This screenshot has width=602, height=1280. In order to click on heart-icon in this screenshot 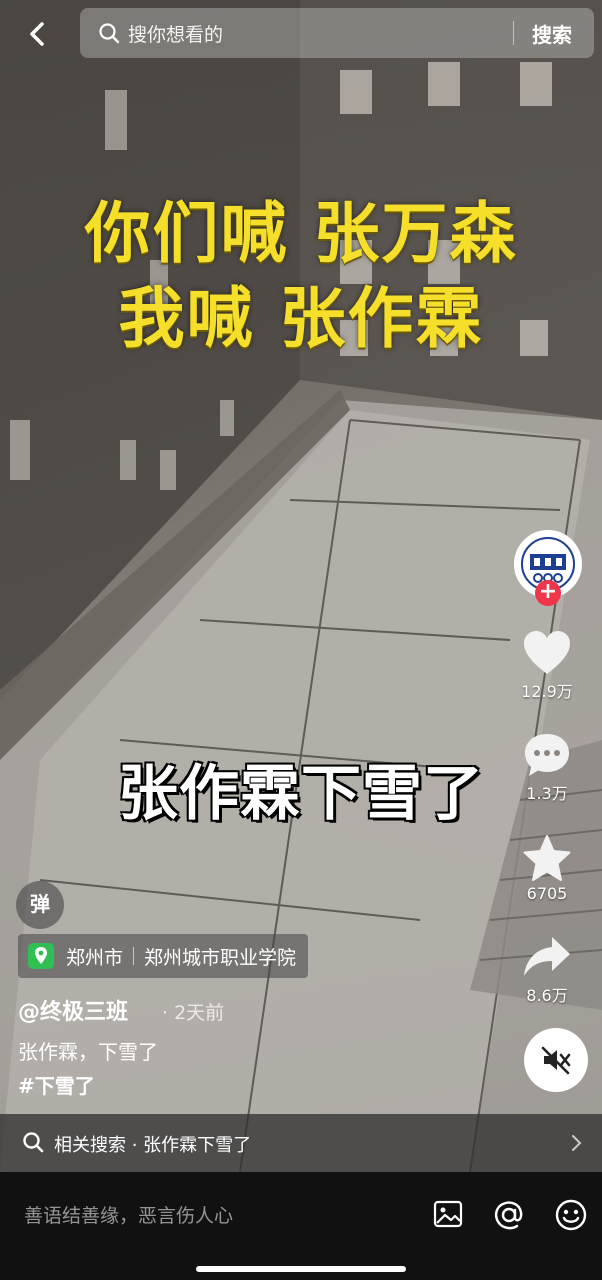, I will do `click(547, 652)`.